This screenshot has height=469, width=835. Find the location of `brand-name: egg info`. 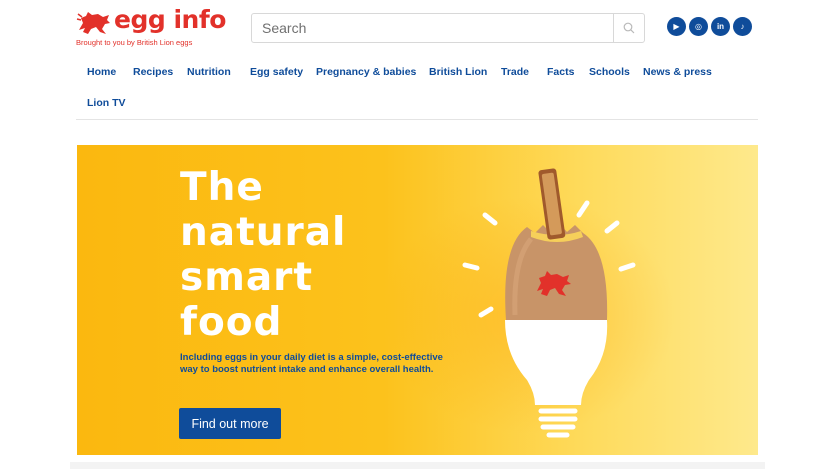

brand-name: egg info is located at coordinates (170, 19).